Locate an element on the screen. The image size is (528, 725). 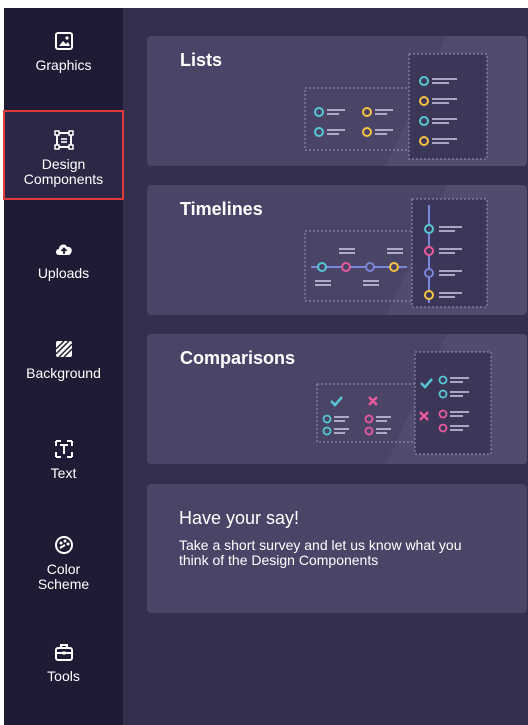
lists-illustration-icon is located at coordinates (396, 106).